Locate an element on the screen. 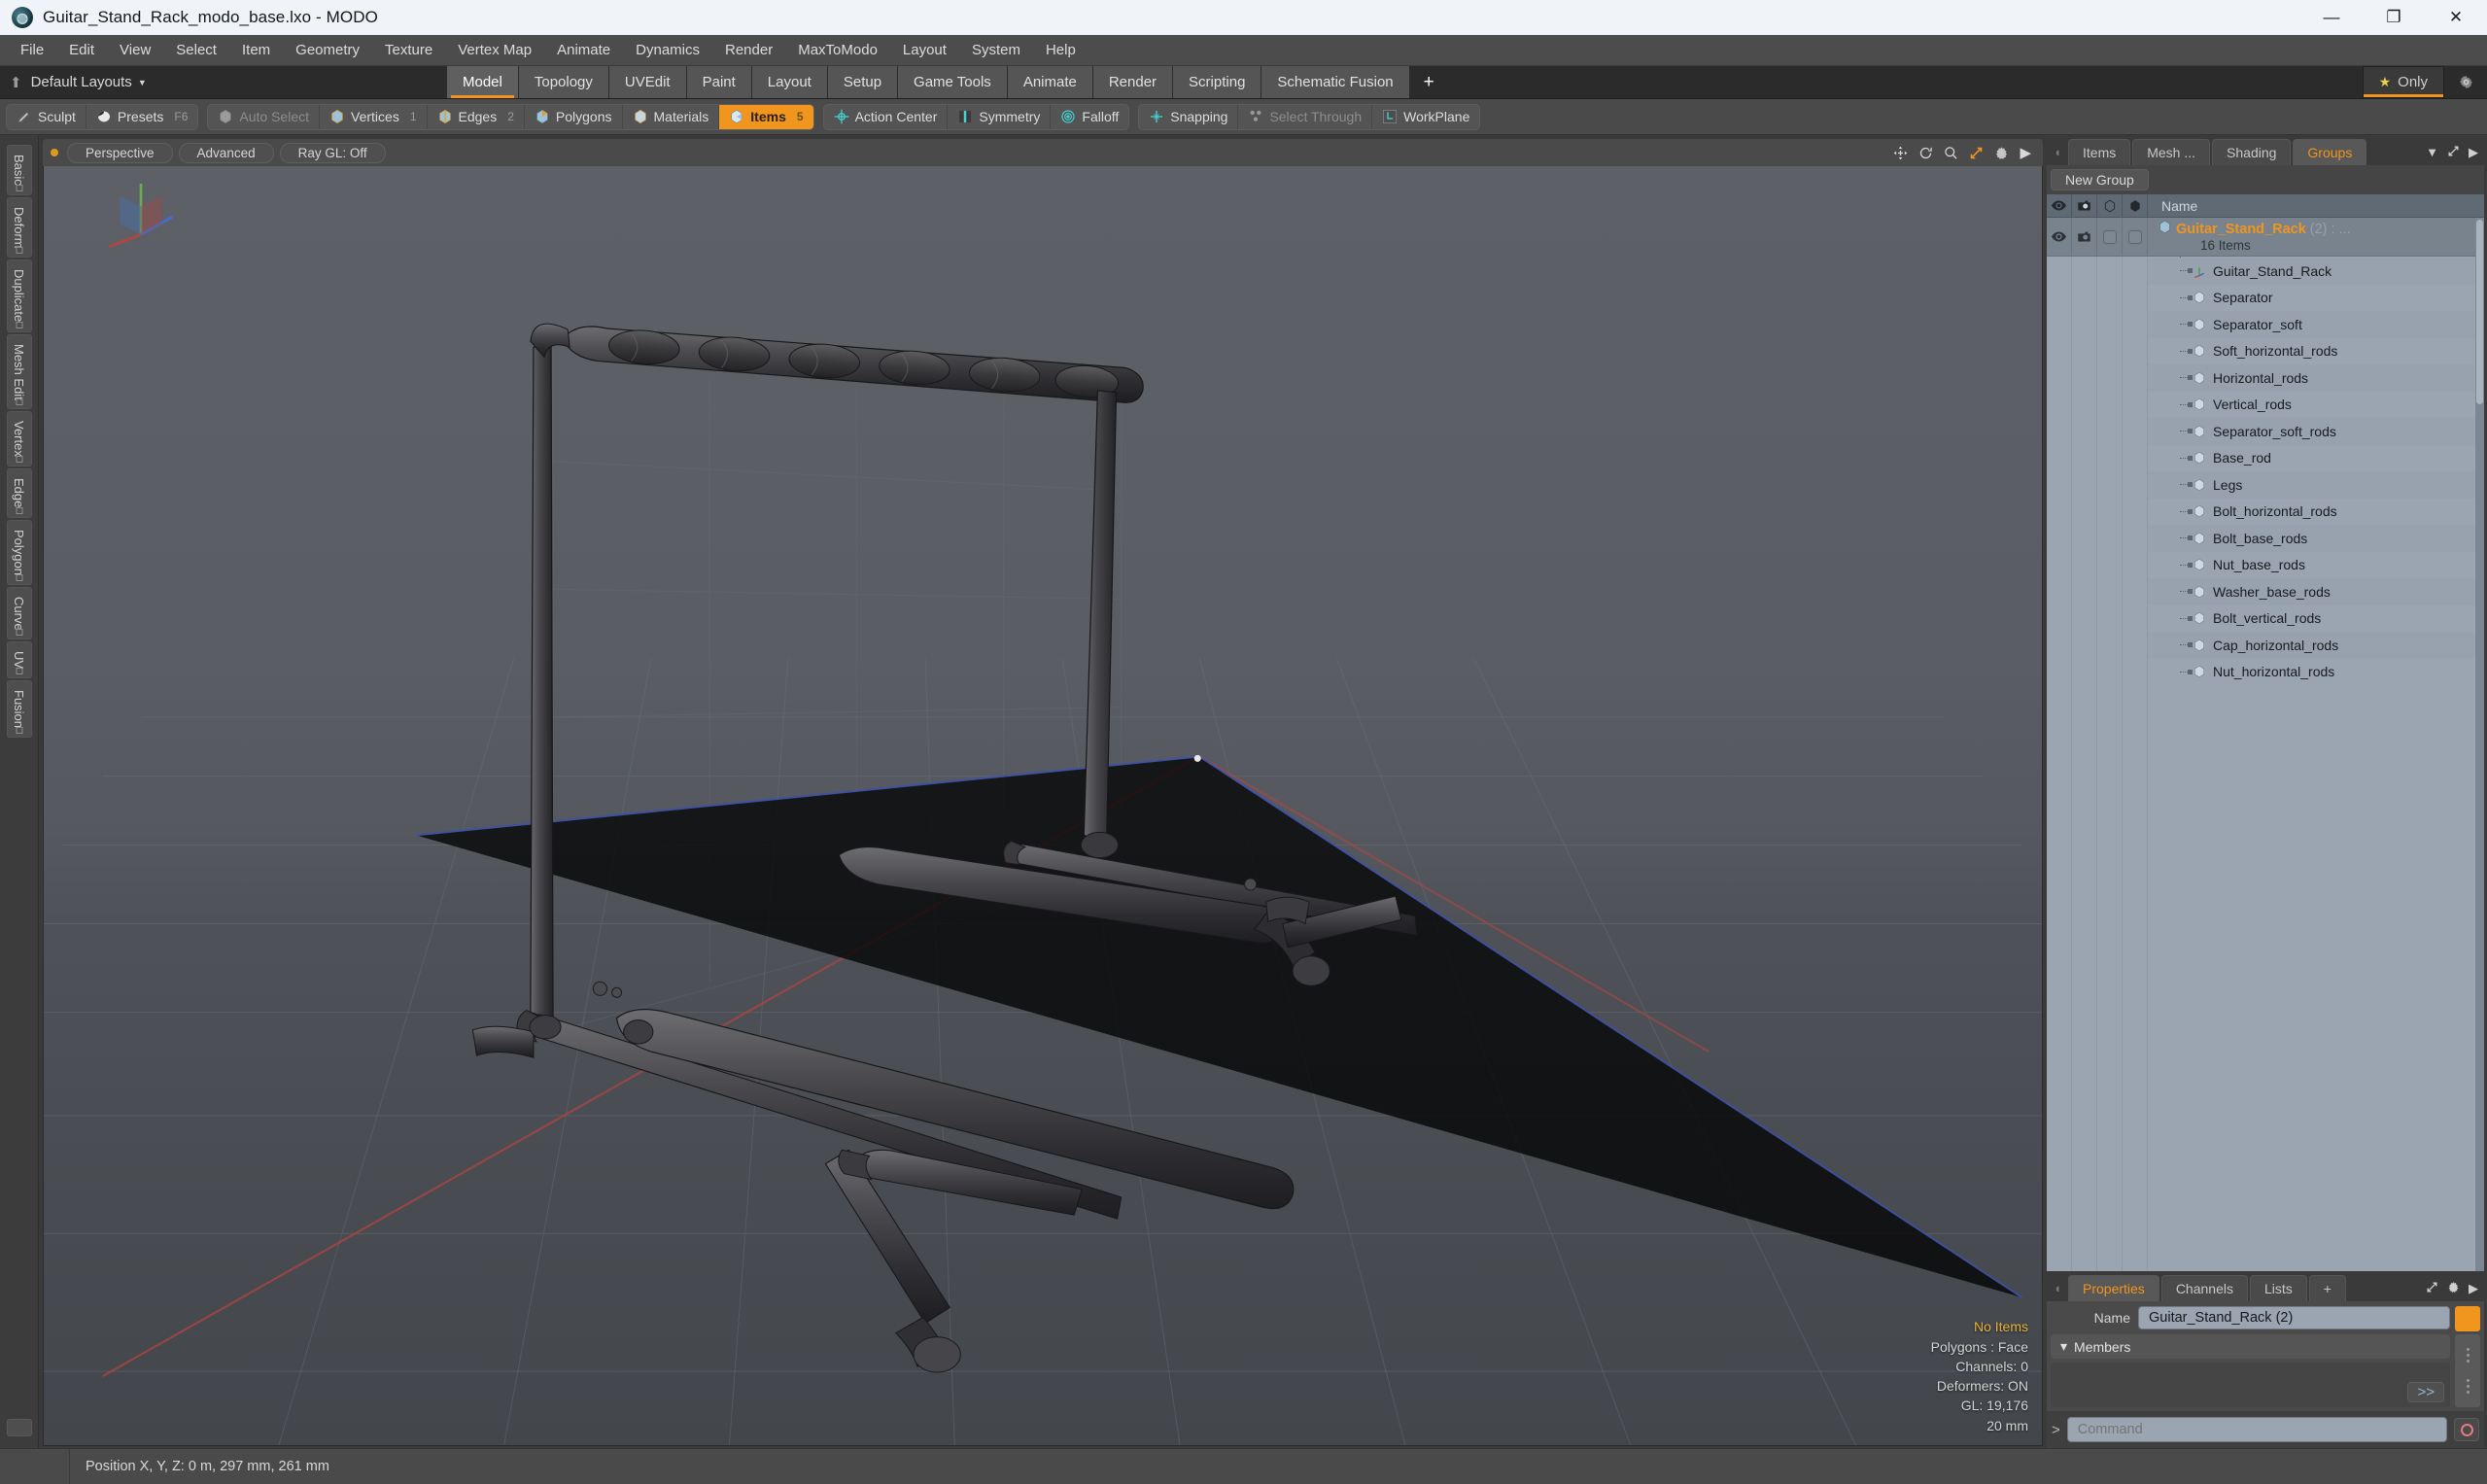 The width and height of the screenshot is (2487, 1484). layout-tab-paint: Paint is located at coordinates (719, 82).